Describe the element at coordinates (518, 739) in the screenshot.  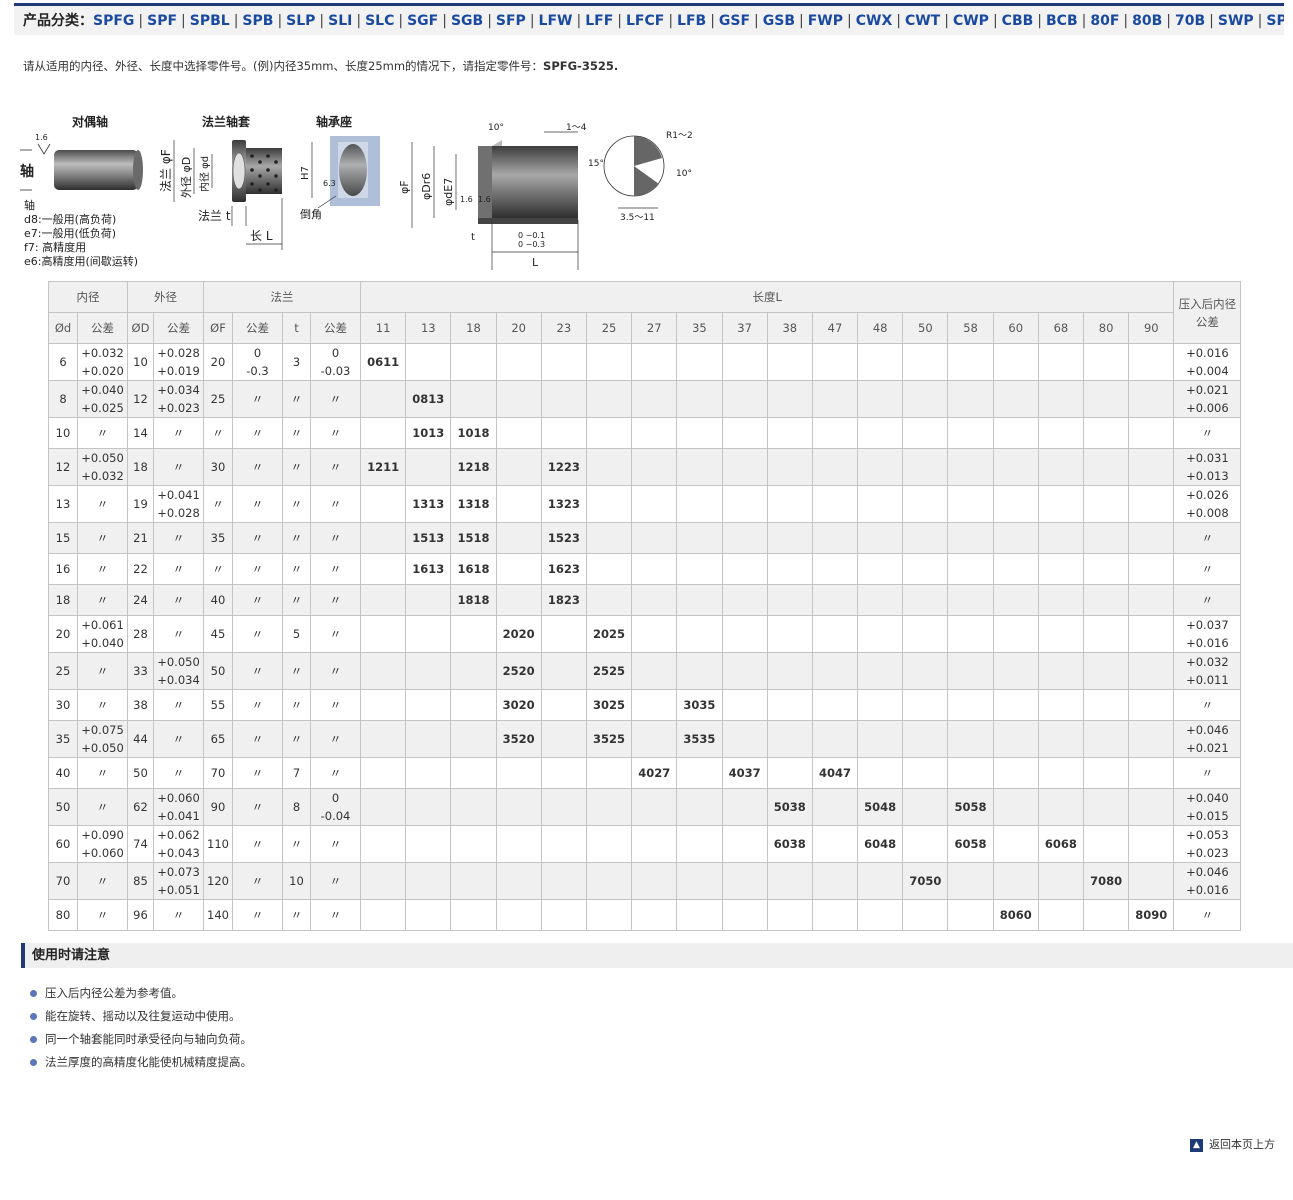
I see `part-number-cell: 3520` at that location.